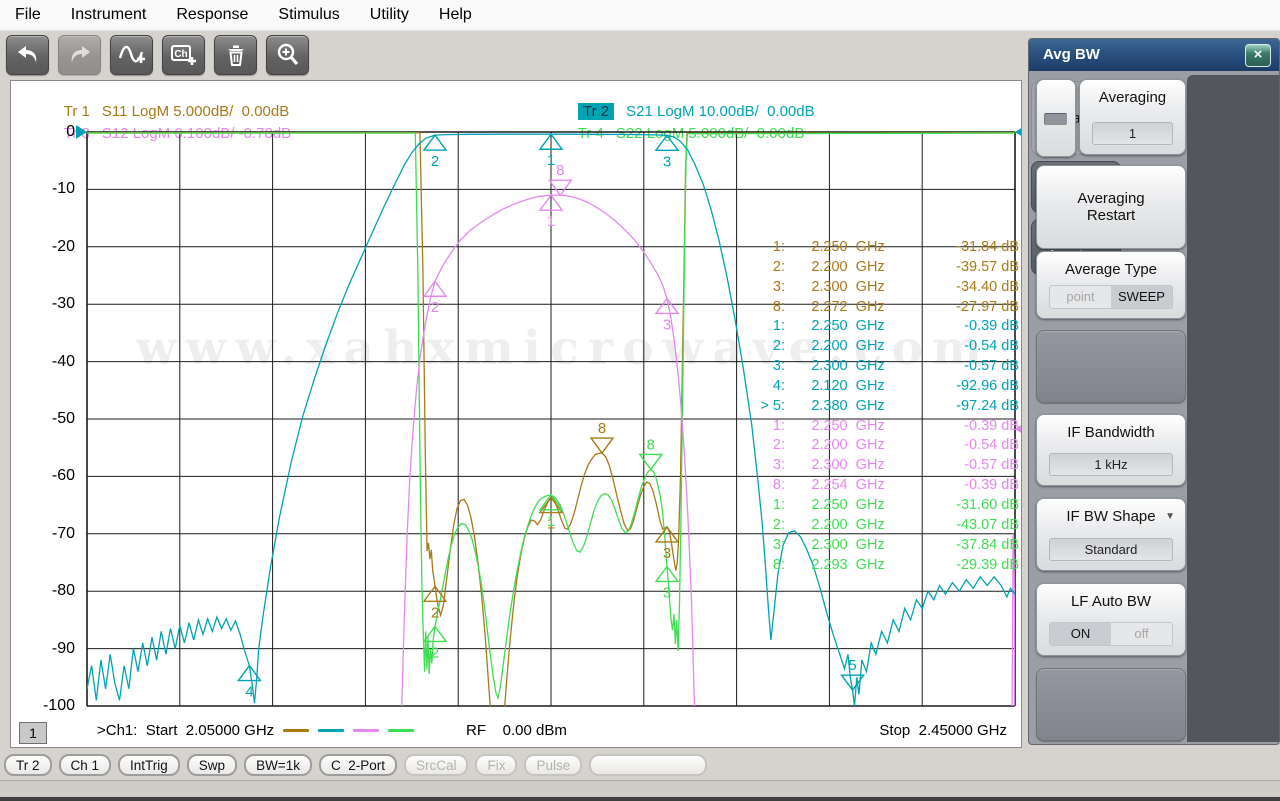 This screenshot has width=1280, height=801. Describe the element at coordinates (85, 764) in the screenshot. I see `status-ch-1: Ch 1` at that location.